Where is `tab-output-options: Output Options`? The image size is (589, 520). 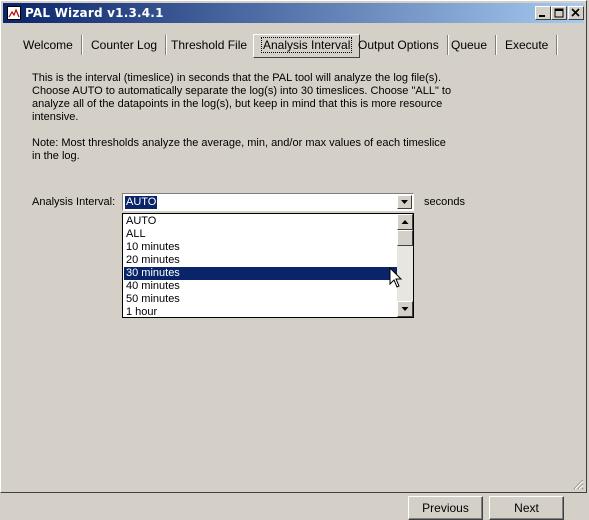 tab-output-options: Output Options is located at coordinates (399, 46).